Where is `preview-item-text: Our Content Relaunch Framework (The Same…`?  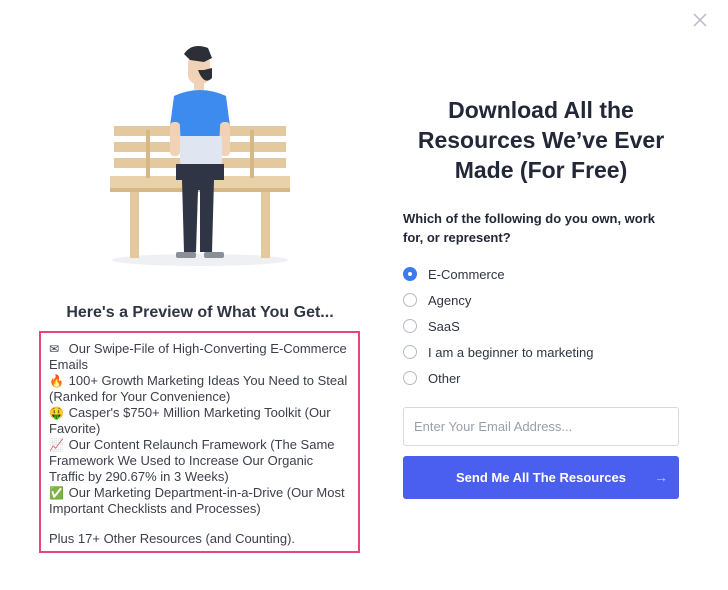
preview-item-text: Our Content Relaunch Framework (The Same… is located at coordinates (192, 460).